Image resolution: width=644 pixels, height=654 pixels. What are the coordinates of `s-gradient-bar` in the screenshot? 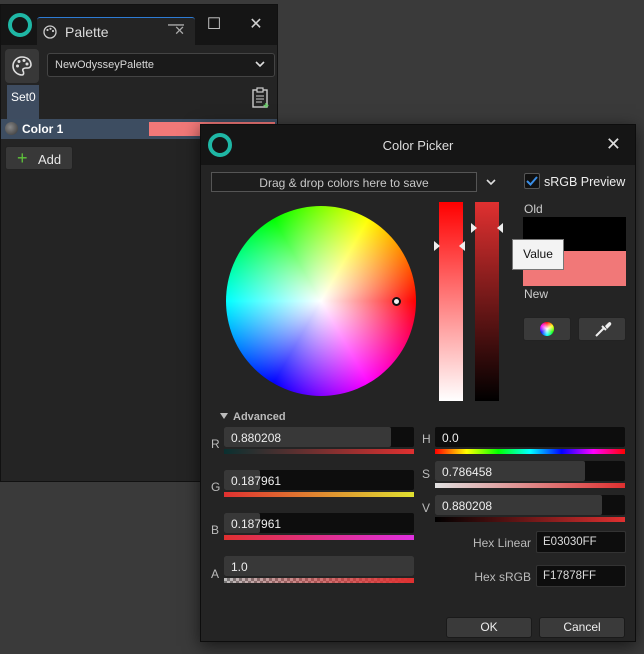 It's located at (530, 485).